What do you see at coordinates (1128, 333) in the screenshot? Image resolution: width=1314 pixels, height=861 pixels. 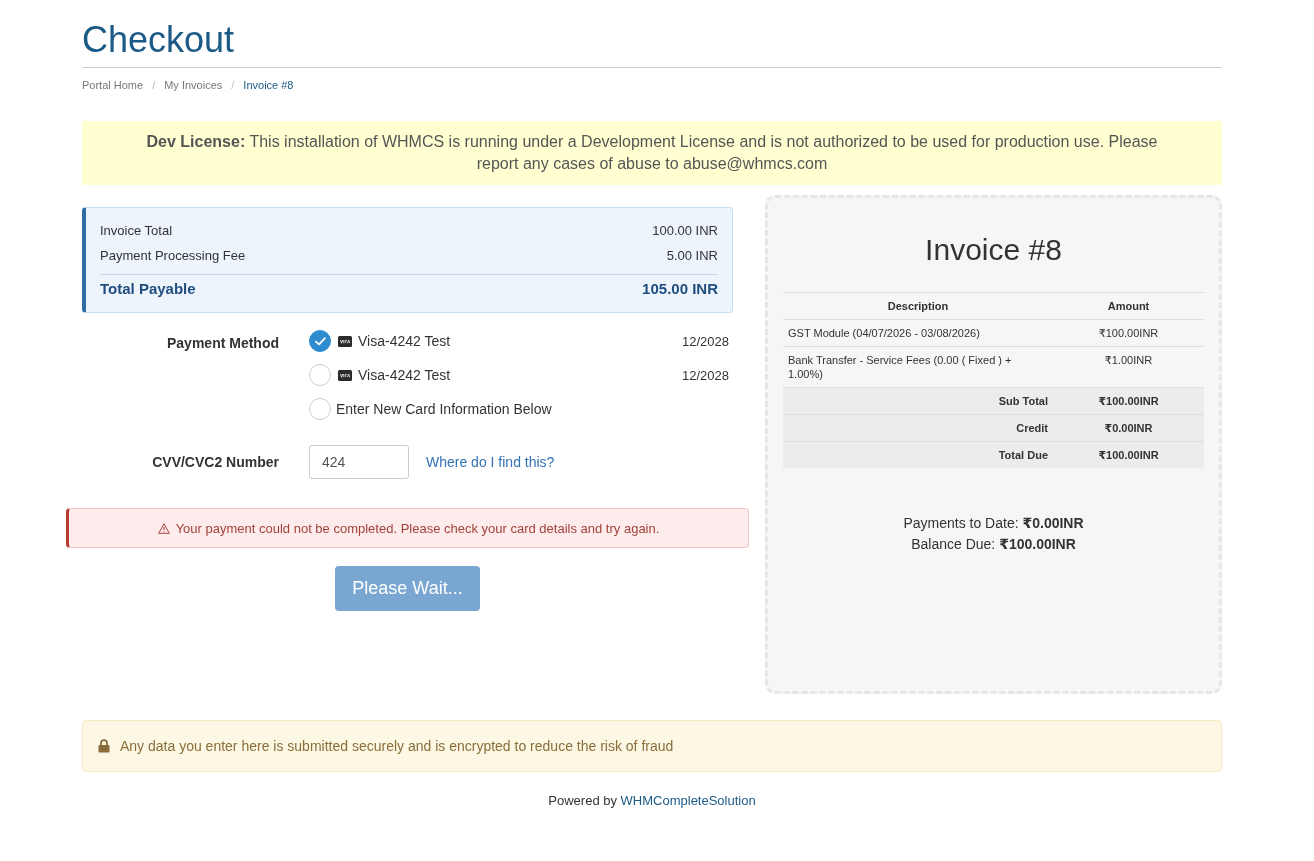 I see `amount-cell: ₹100.00INR` at bounding box center [1128, 333].